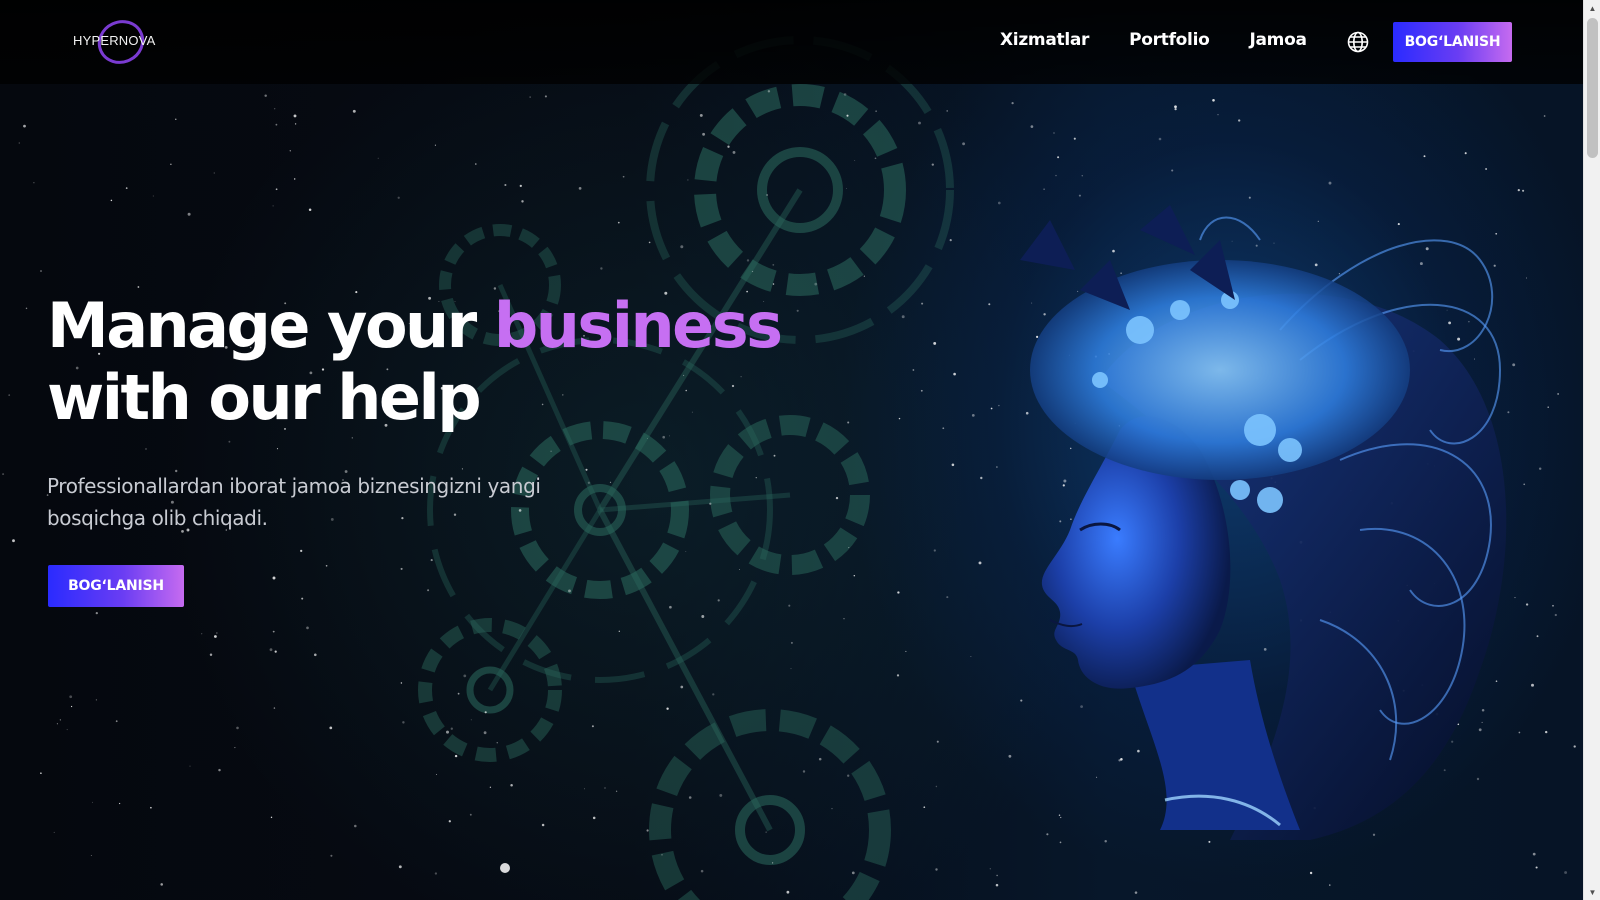  Describe the element at coordinates (1169, 40) in the screenshot. I see `nav-item-portfolio: Portfolio` at that location.